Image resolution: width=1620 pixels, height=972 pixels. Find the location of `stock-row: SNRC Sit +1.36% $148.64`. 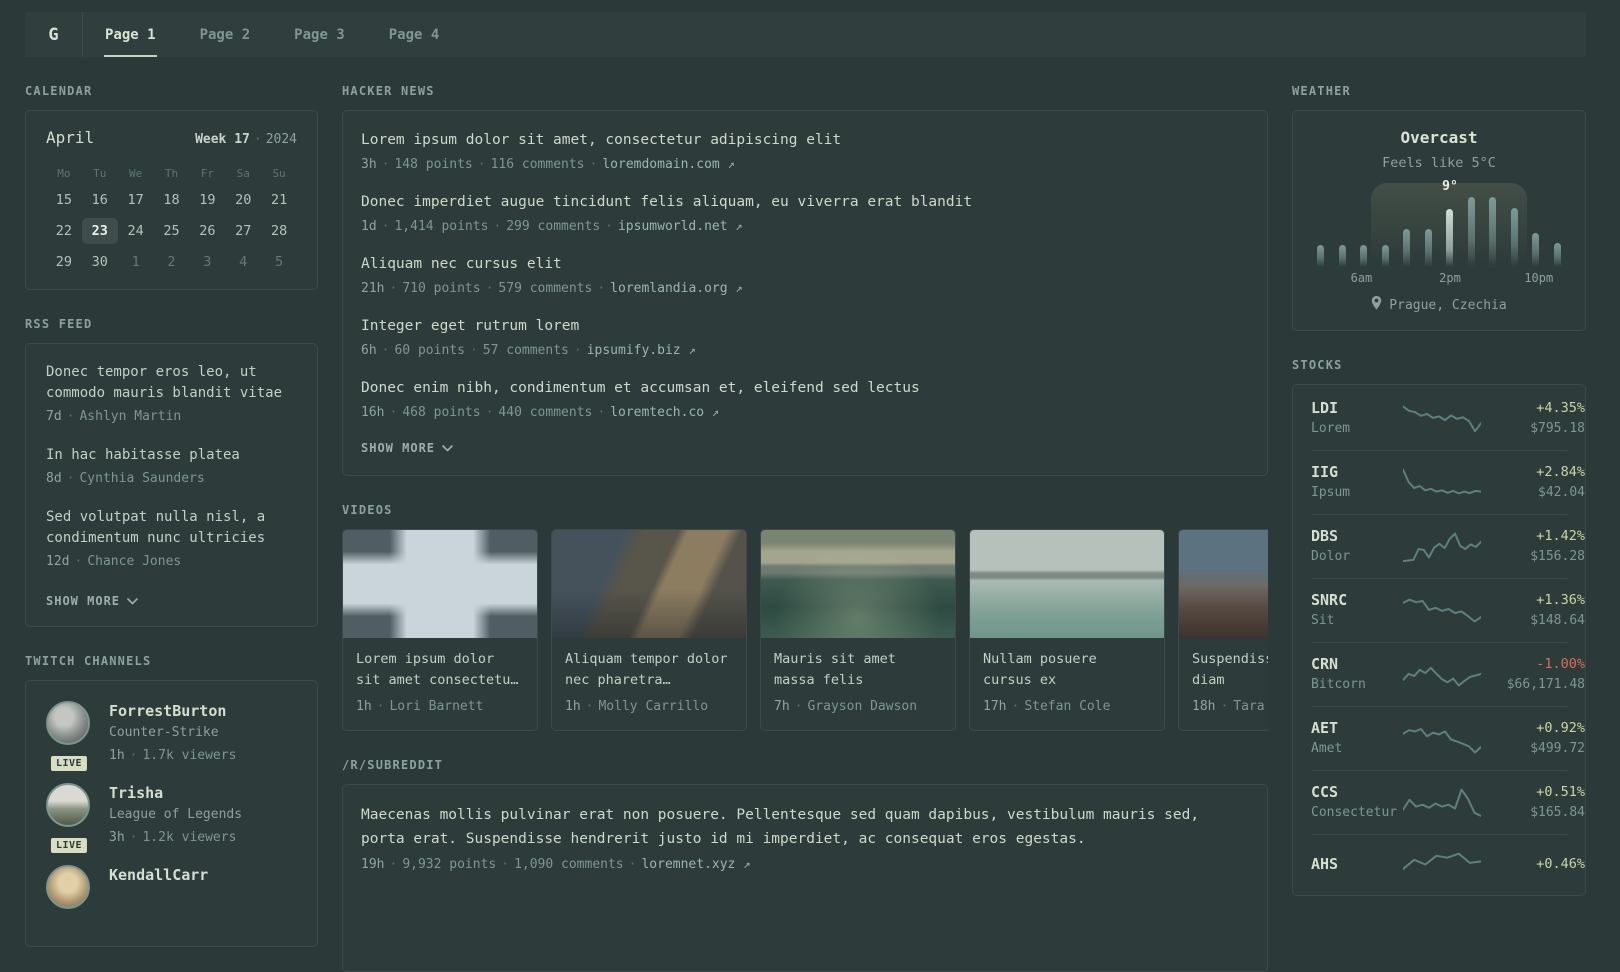

stock-row: SNRC Sit +1.36% $148.64 is located at coordinates (1448, 610).